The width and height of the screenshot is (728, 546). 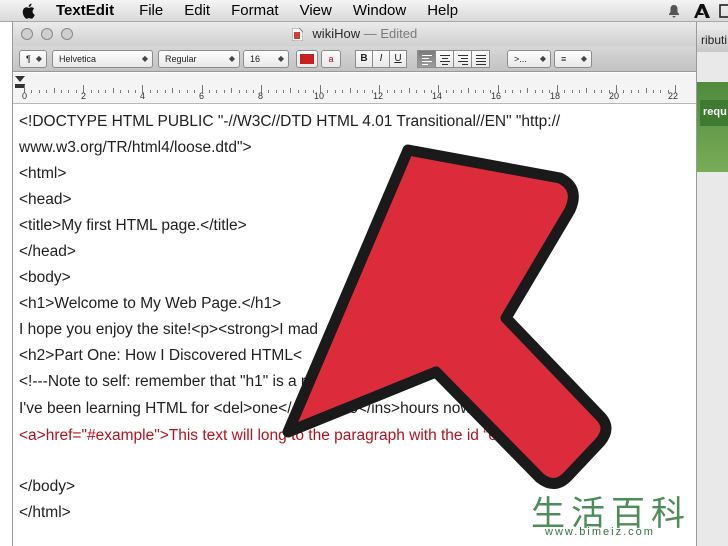 I want to click on text-line: <body>, so click(x=45, y=278).